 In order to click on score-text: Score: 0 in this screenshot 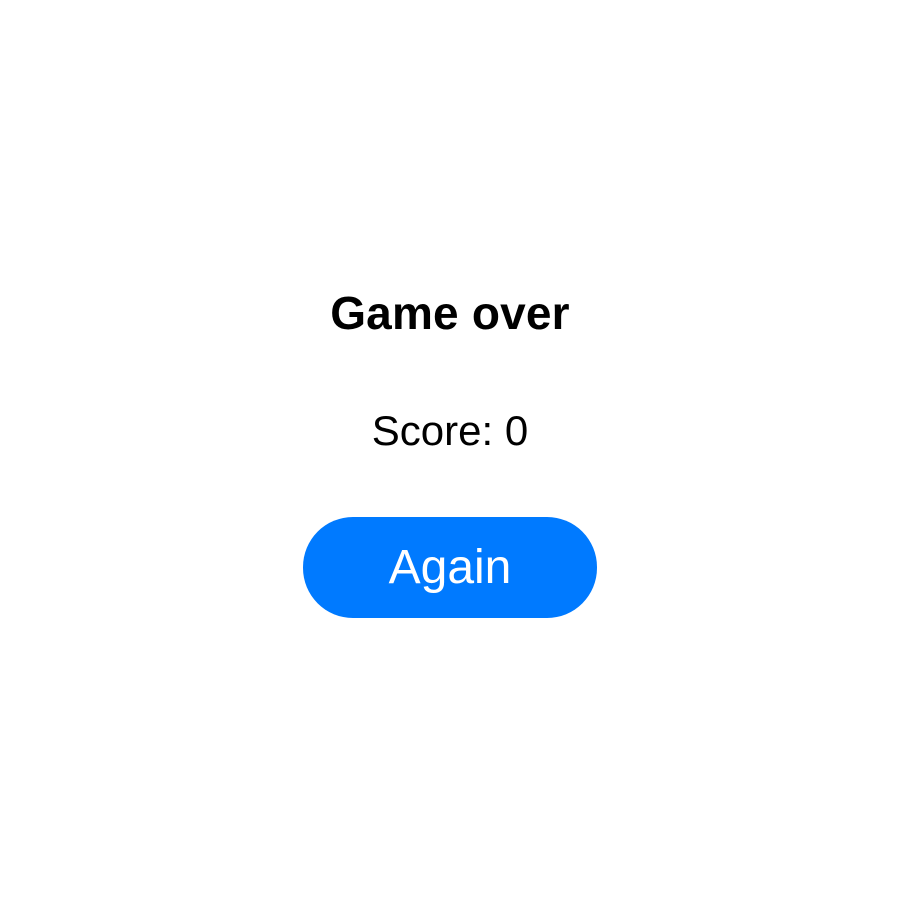, I will do `click(450, 430)`.